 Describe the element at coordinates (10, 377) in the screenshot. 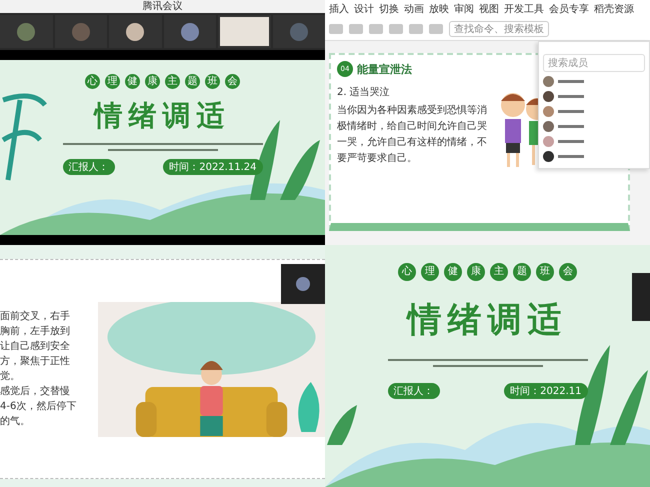

I see `text-line: 觉。` at that location.